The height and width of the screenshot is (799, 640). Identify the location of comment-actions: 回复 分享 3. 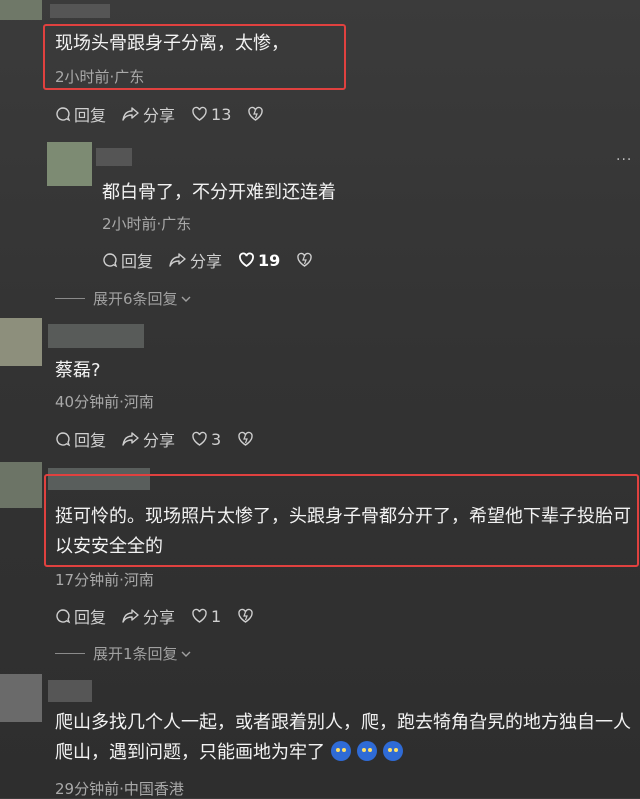
(164, 439).